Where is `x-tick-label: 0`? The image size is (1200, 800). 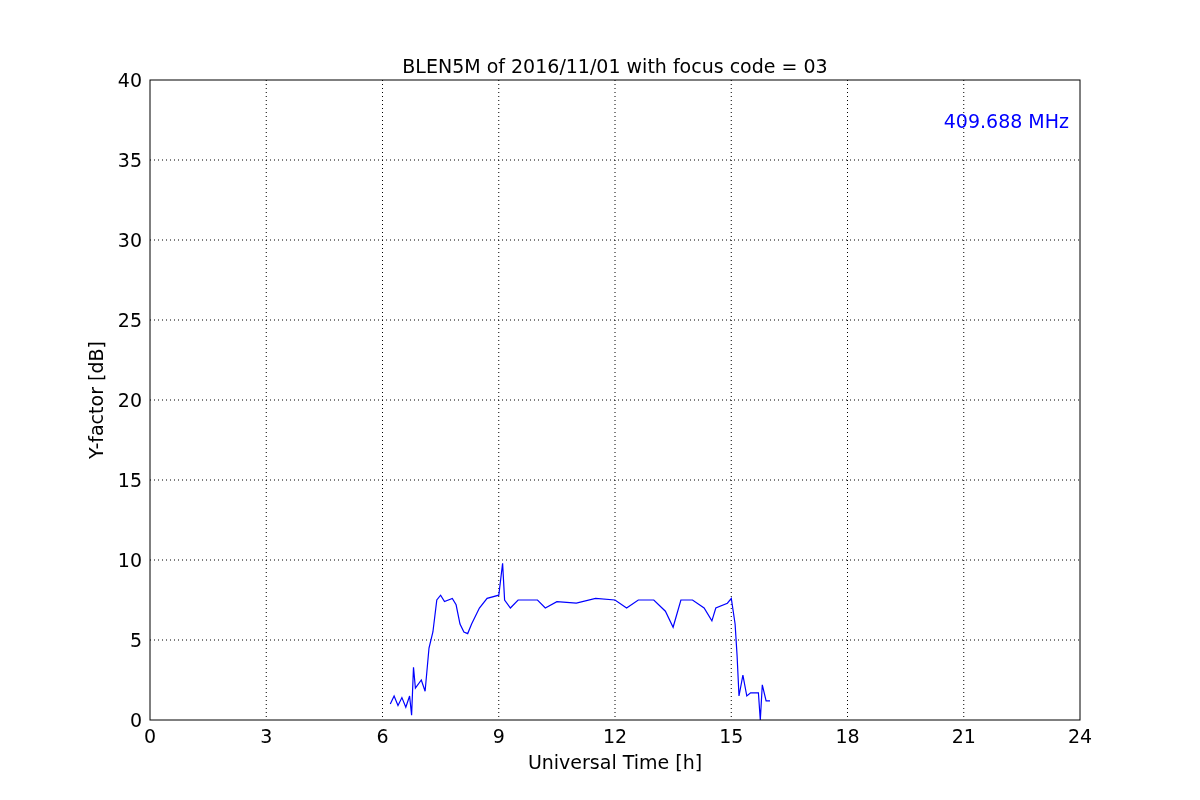
x-tick-label: 0 is located at coordinates (150, 736).